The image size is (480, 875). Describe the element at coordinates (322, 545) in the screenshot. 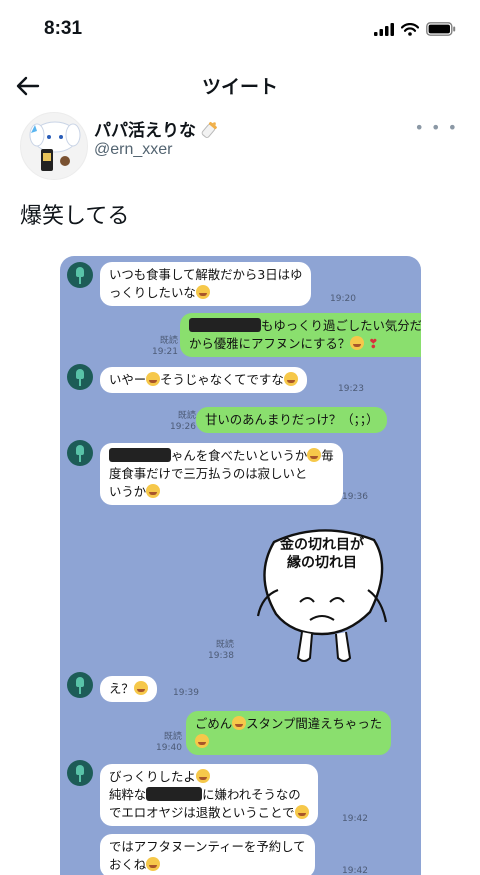

I see `sticker-line: 金の切れ目が` at that location.